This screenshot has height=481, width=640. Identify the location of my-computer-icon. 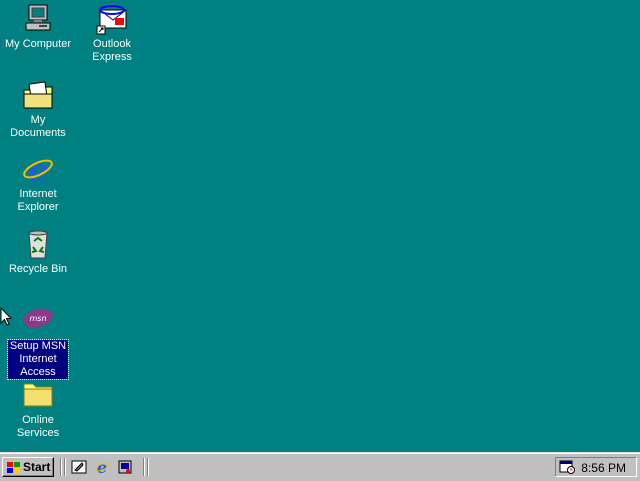
(38, 19).